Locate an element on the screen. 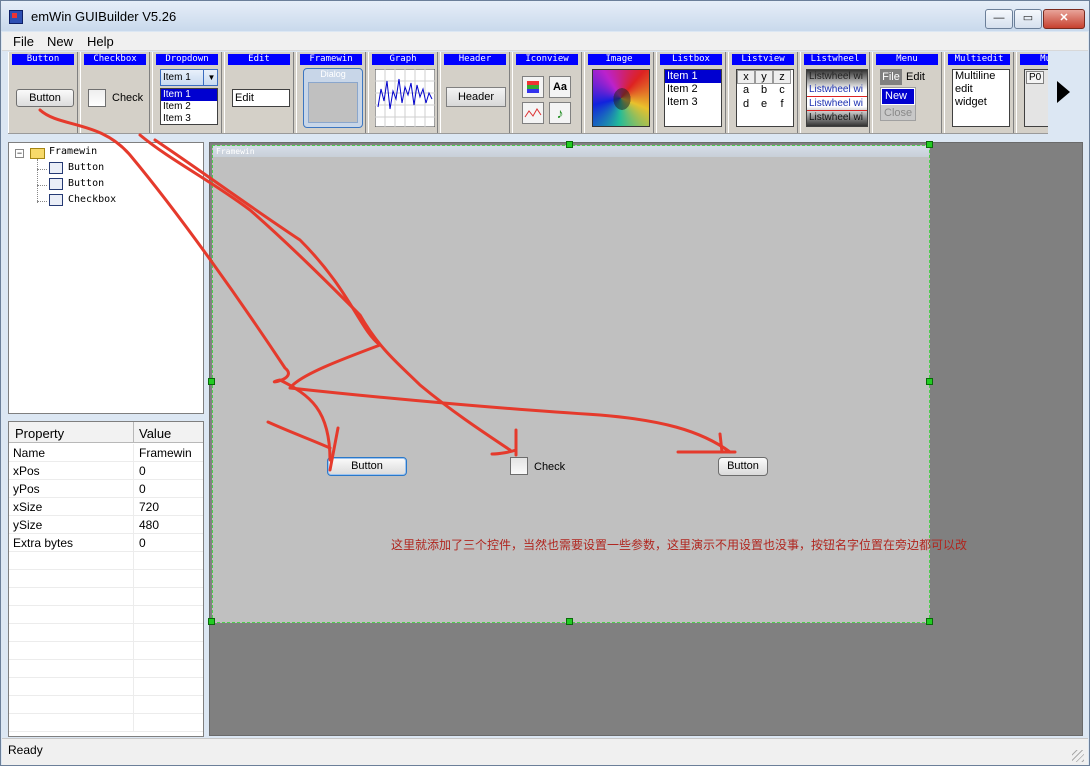 The image size is (1090, 766). title-bar: emWin GUIBuilder V5.26 — ▭ ✕ is located at coordinates (545, 16).